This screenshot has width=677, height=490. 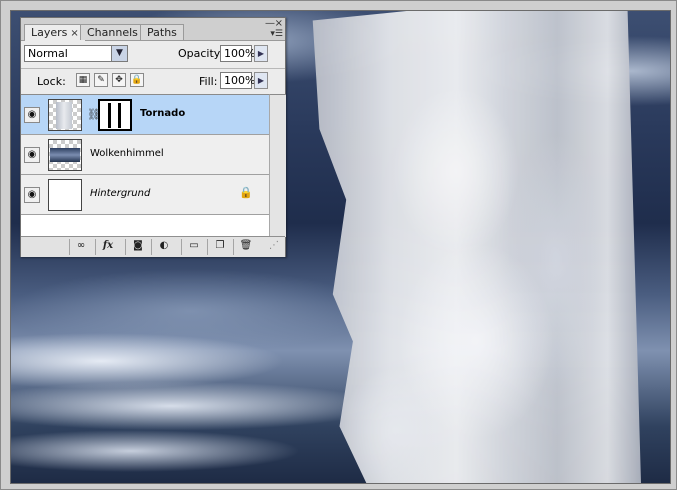 What do you see at coordinates (153, 80) in the screenshot?
I see `lock-fill-row: Lock: ▦ ✎ ✥ 🔒 Fill: 100% ▶` at bounding box center [153, 80].